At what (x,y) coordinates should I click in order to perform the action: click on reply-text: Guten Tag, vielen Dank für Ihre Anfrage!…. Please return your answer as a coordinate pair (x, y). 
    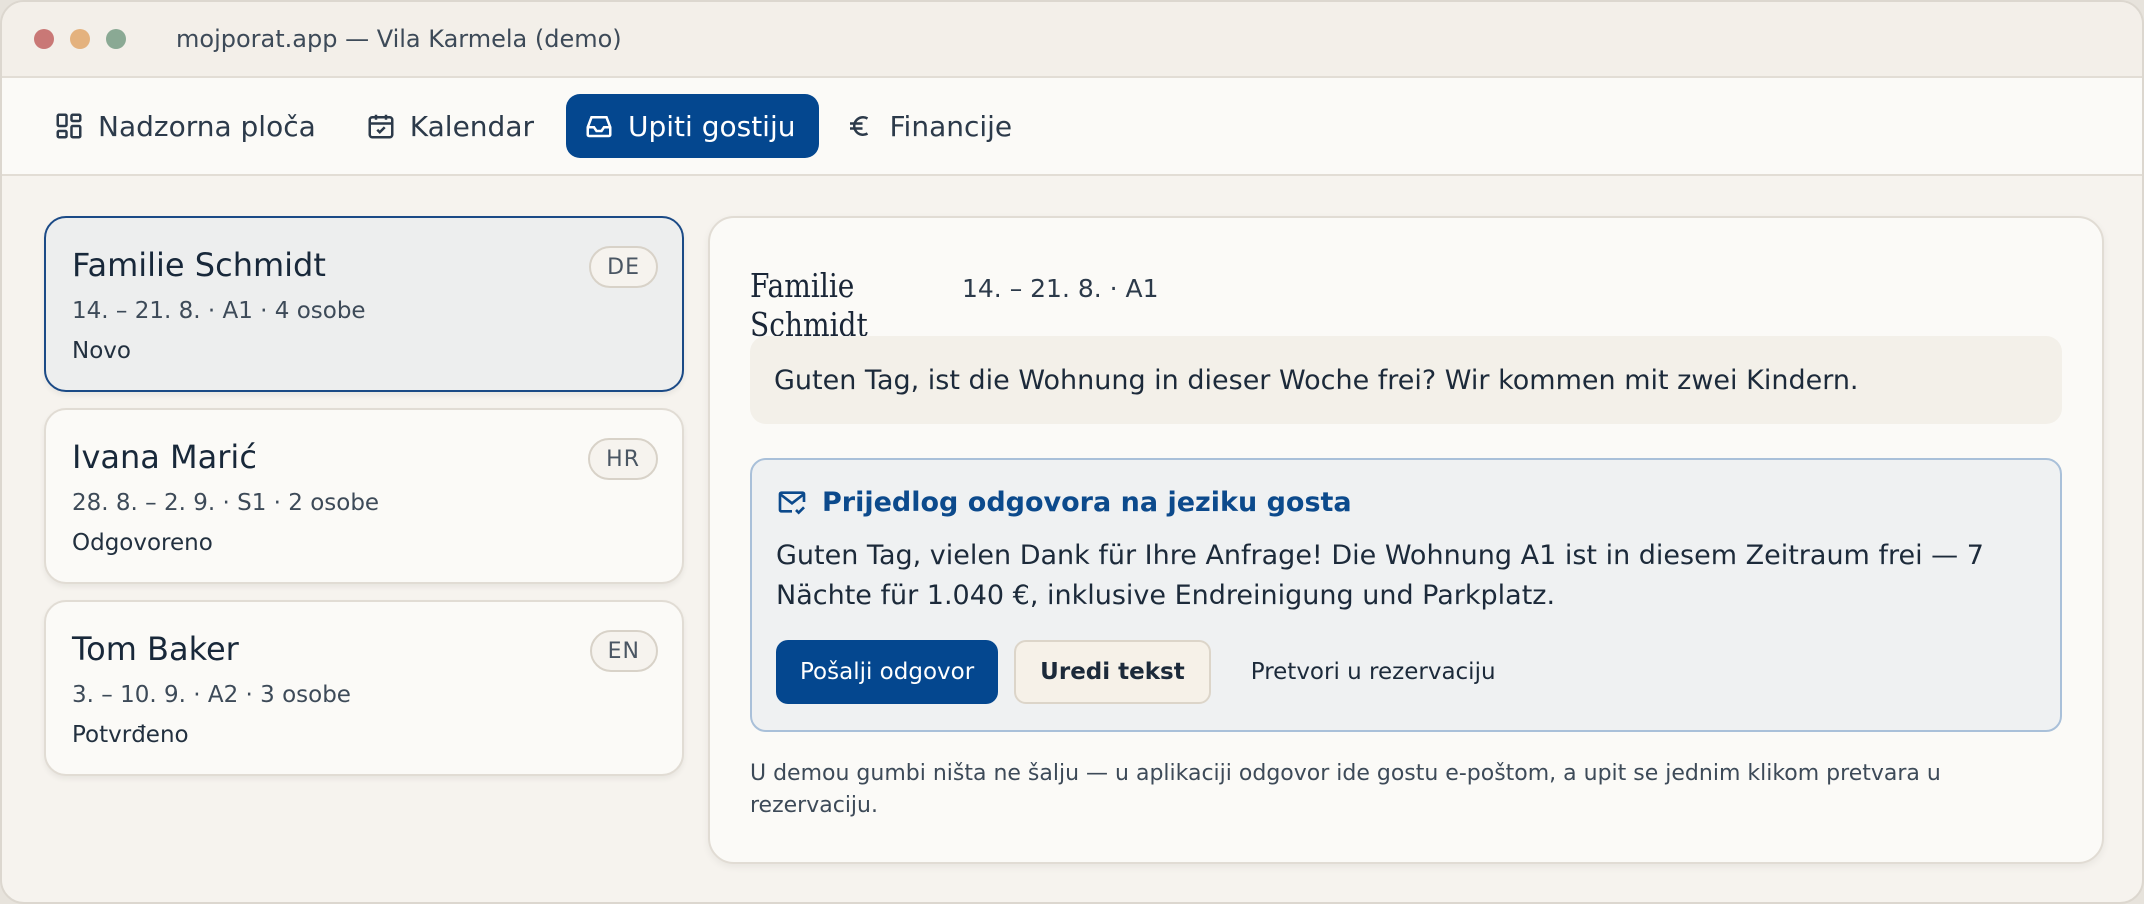
    Looking at the image, I should click on (1380, 575).